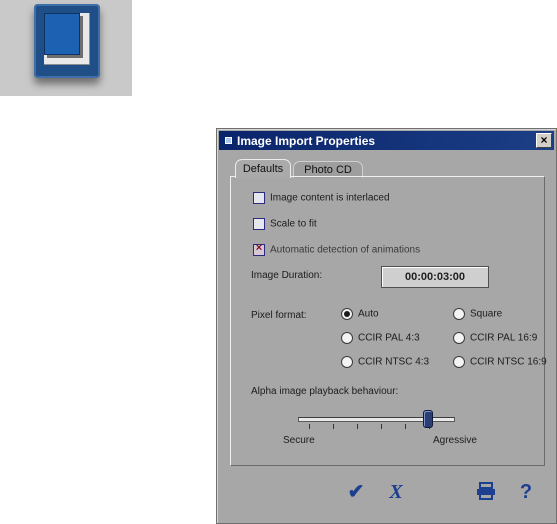  What do you see at coordinates (389, 338) in the screenshot?
I see `radio-ccir-pal-4-3-label: CCIR PAL 4:3` at bounding box center [389, 338].